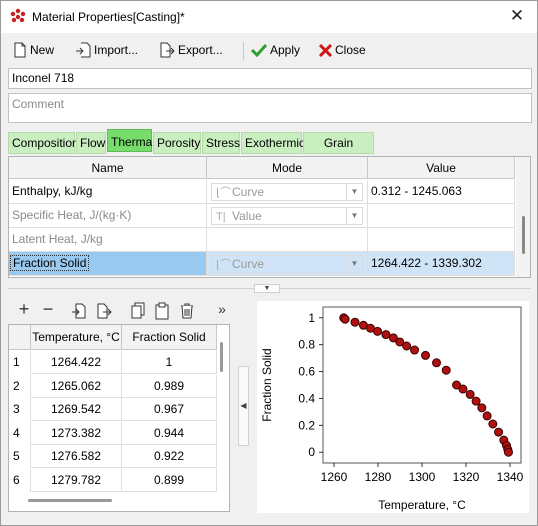 The height and width of the screenshot is (526, 538). What do you see at coordinates (76, 433) in the screenshot?
I see `temperature-cell: 1273.382` at bounding box center [76, 433].